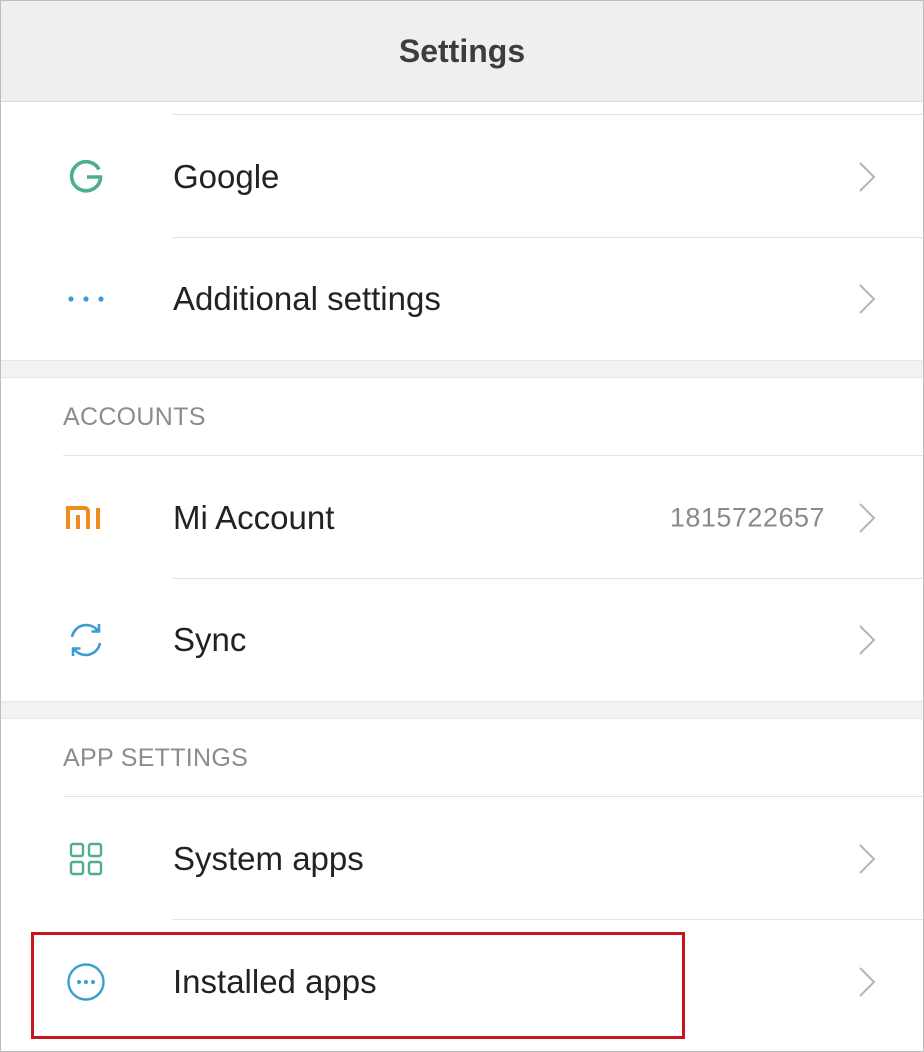 This screenshot has width=924, height=1052. I want to click on settings-item-additional-settings: Additional settings, so click(462, 299).